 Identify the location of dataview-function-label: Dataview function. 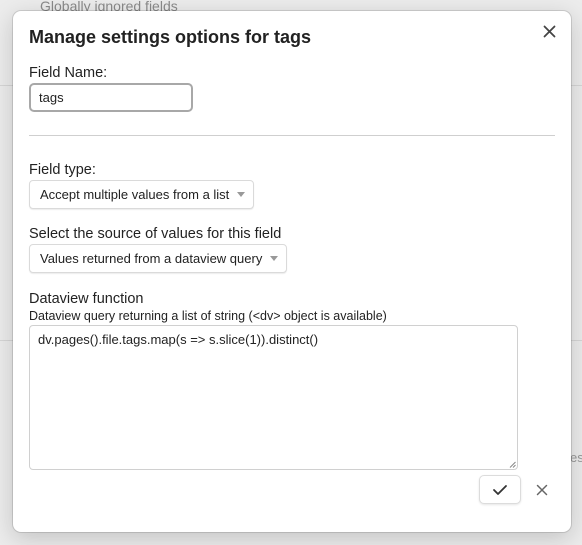
(86, 299).